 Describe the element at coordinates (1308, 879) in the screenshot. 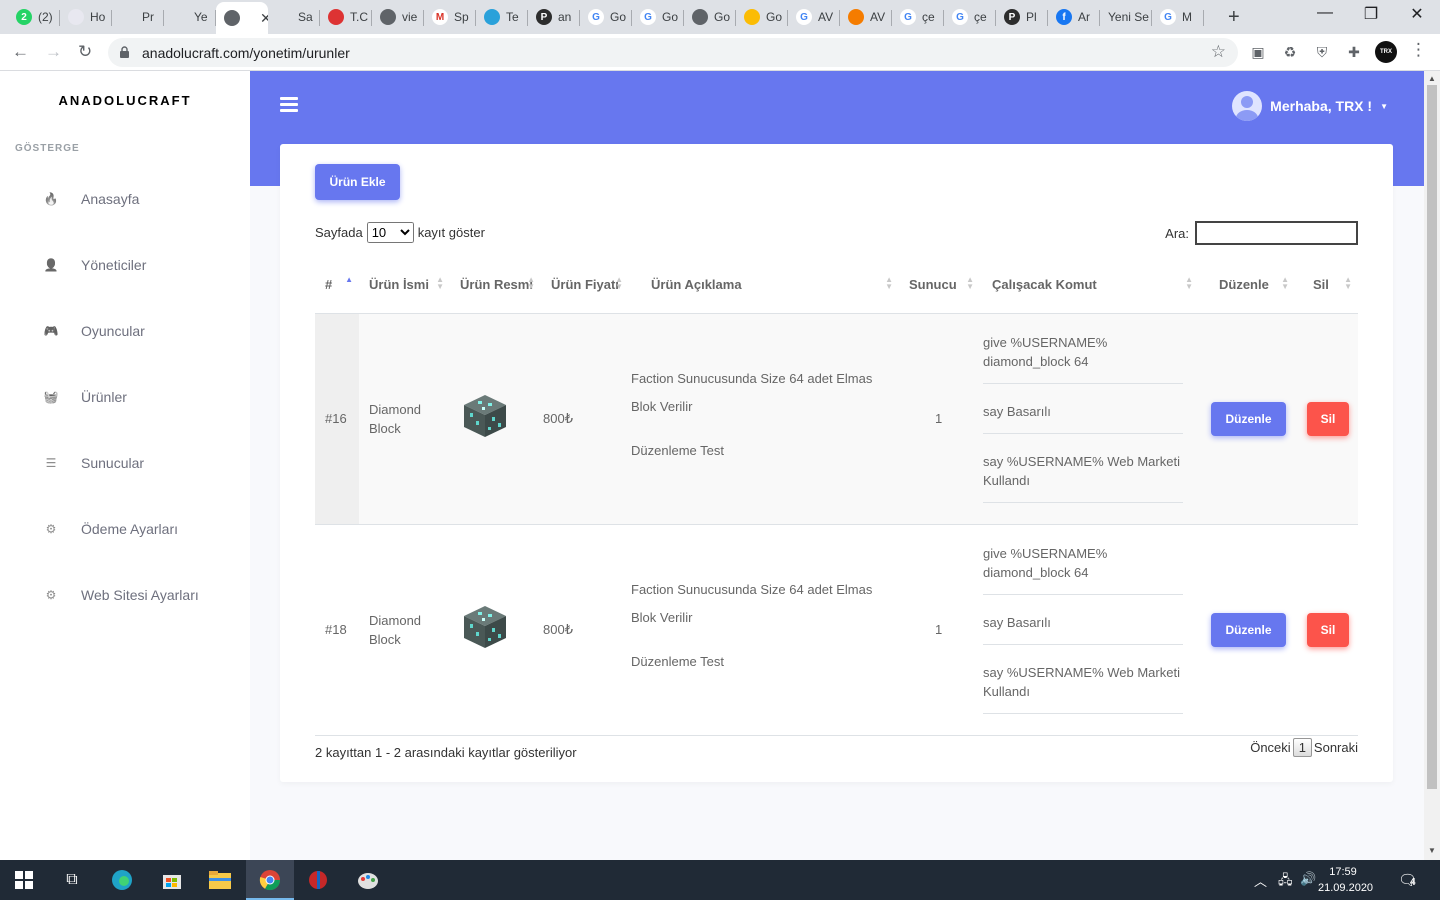

I see `volume-icon: 🔊` at that location.